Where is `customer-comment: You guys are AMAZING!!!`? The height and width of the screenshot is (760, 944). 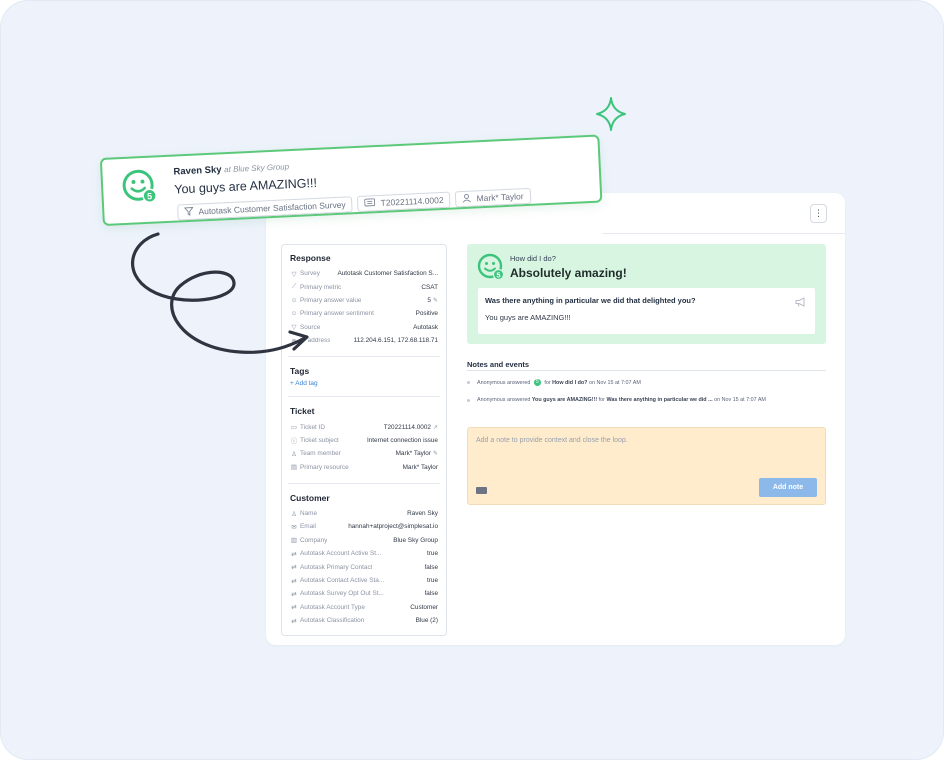
customer-comment: You guys are AMAZING!!! is located at coordinates (246, 186).